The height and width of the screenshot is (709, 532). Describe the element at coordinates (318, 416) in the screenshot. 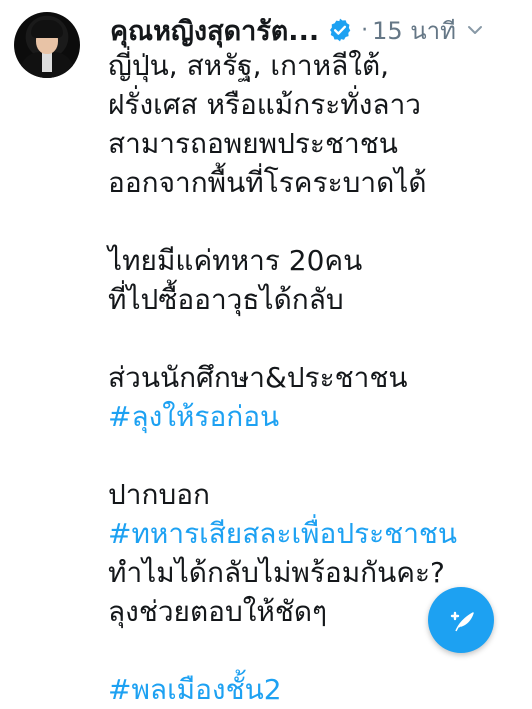

I see `tweet-hashtag-link: #ลุงให้รอก่อน` at that location.